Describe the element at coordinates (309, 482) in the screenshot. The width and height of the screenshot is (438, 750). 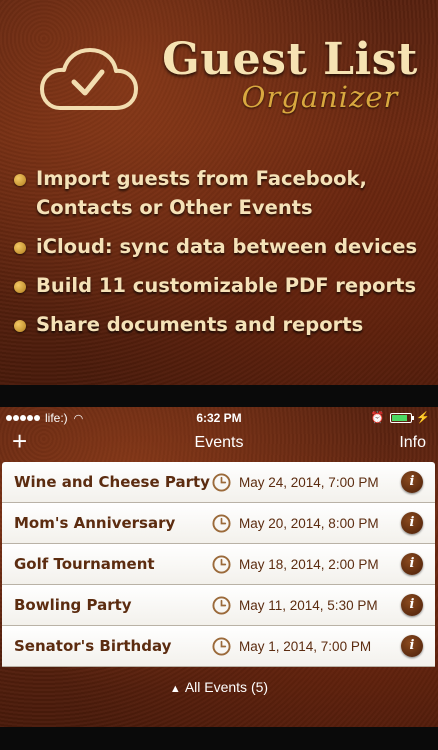
I see `event-date: May 24, 2014, 7:00 PM` at that location.